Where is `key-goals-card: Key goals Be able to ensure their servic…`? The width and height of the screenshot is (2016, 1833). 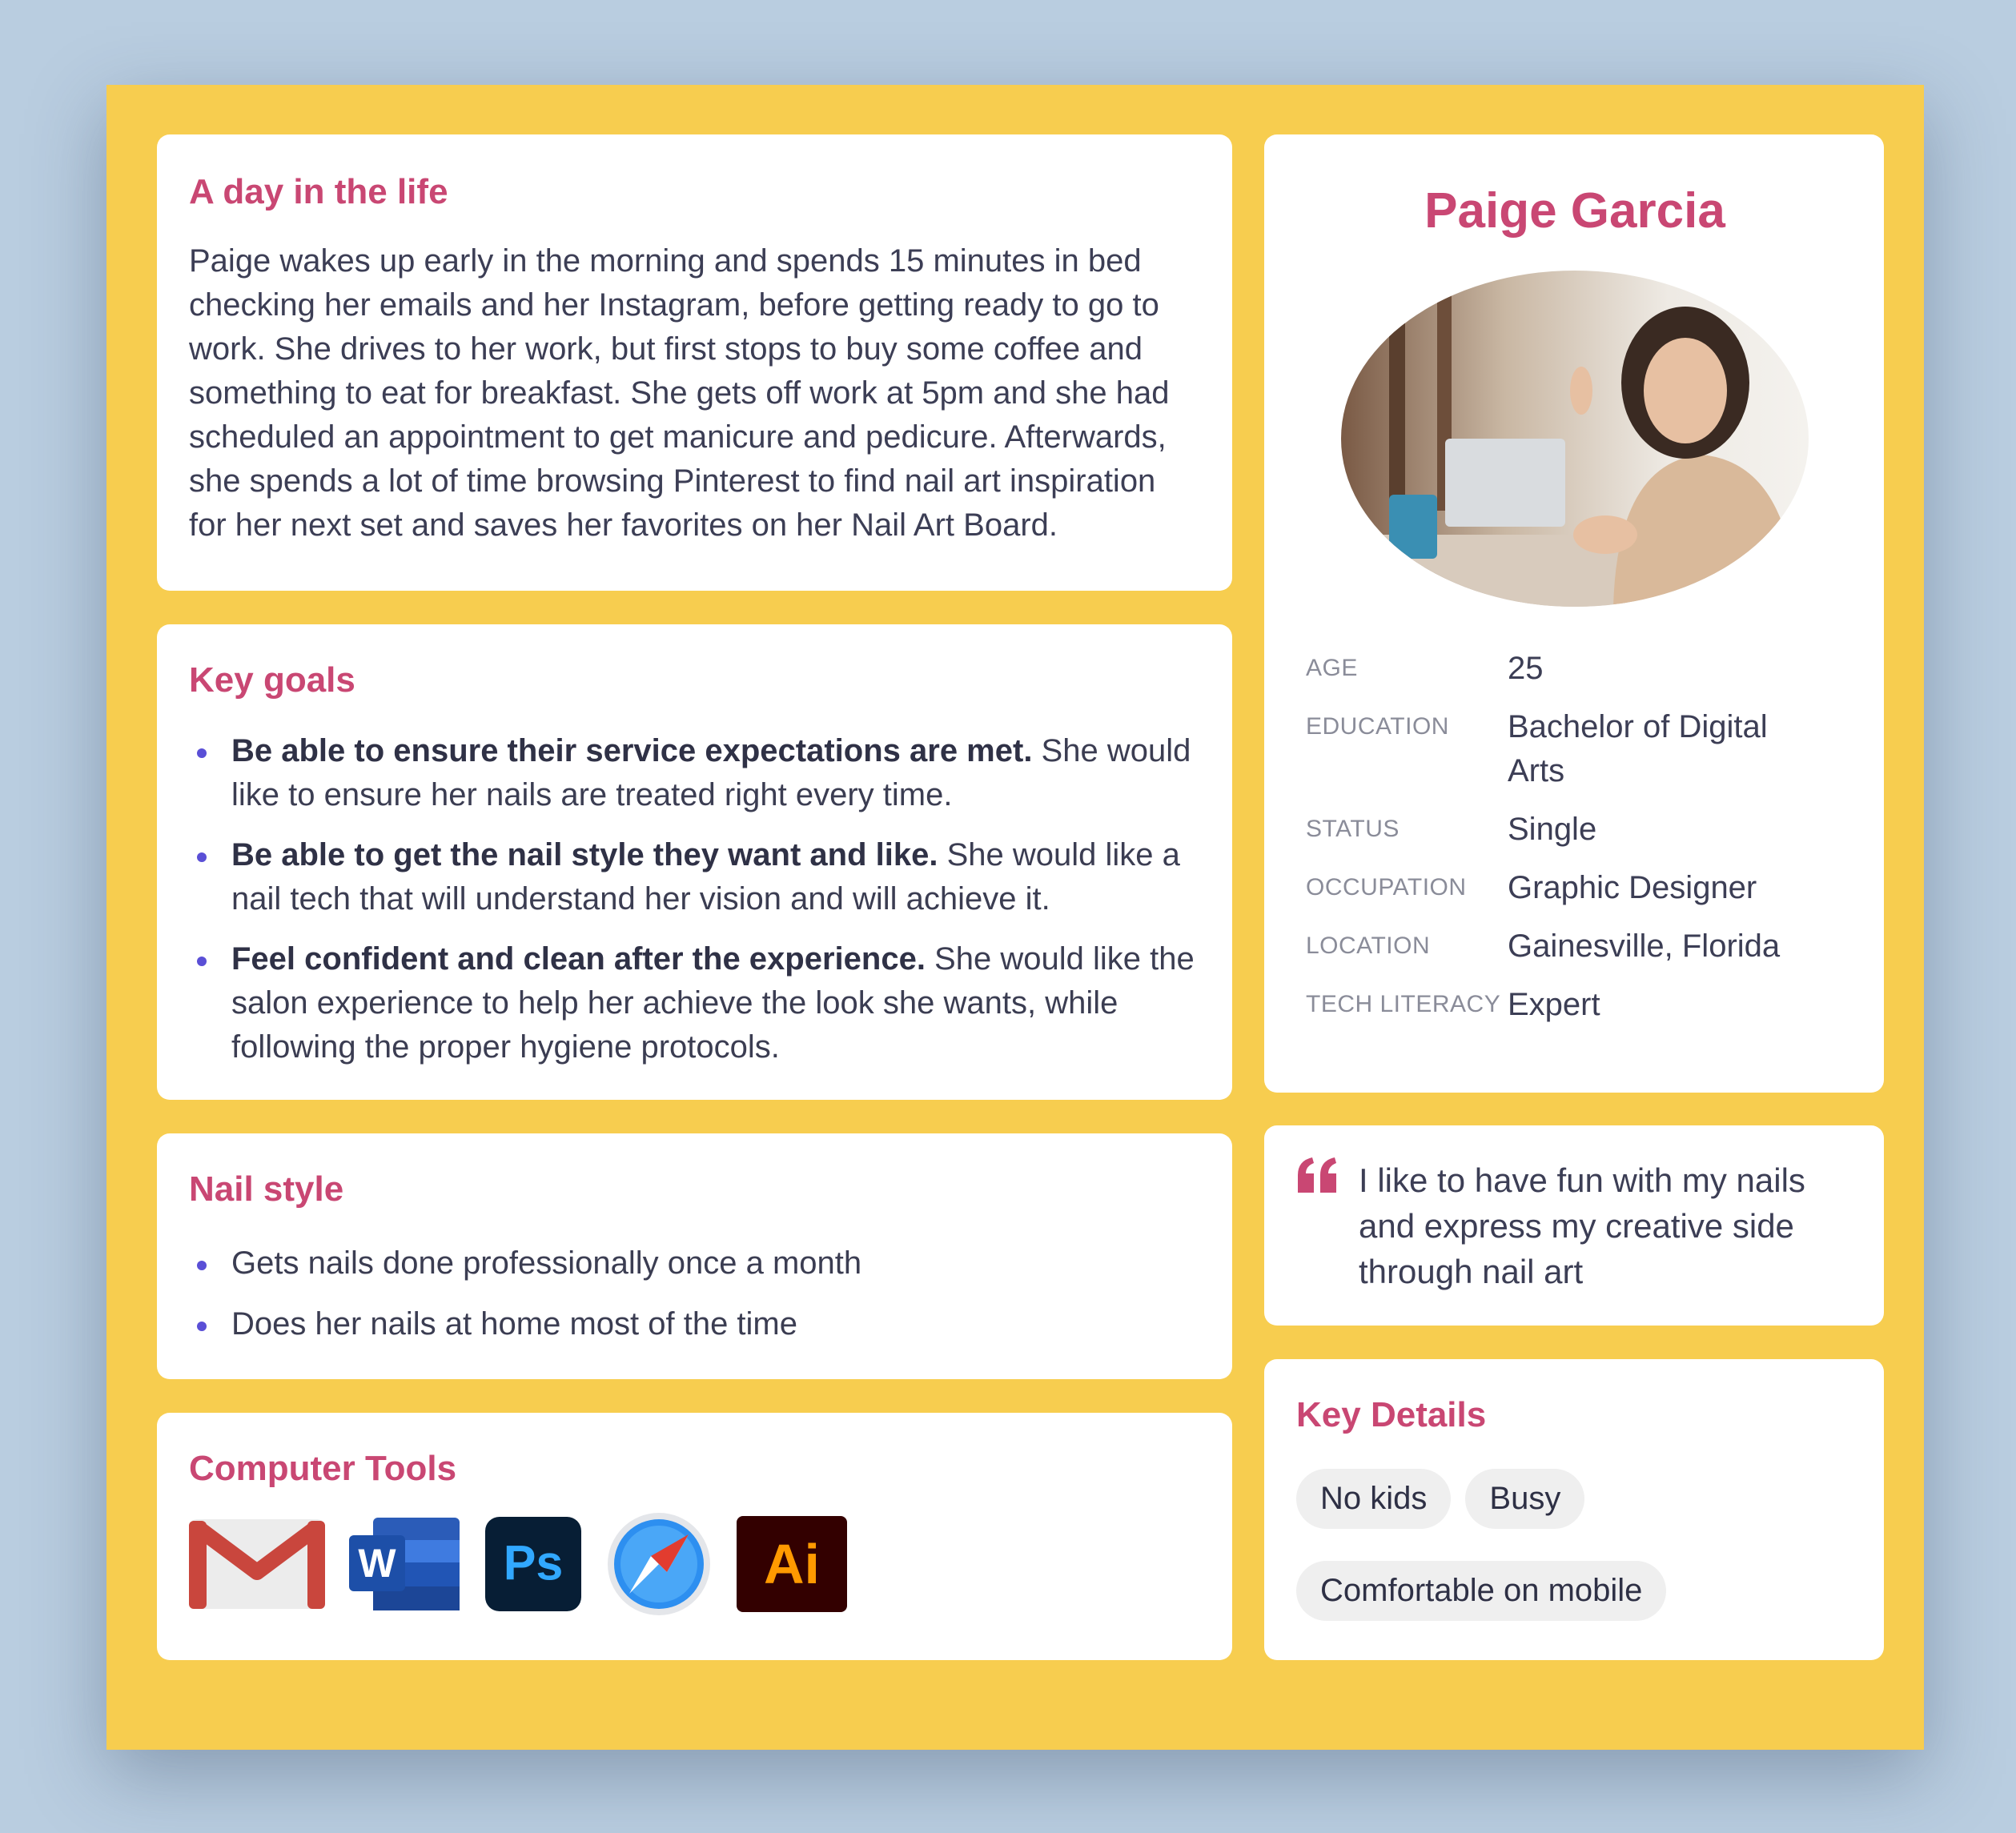
key-goals-card: Key goals Be able to ensure their servic… is located at coordinates (694, 862).